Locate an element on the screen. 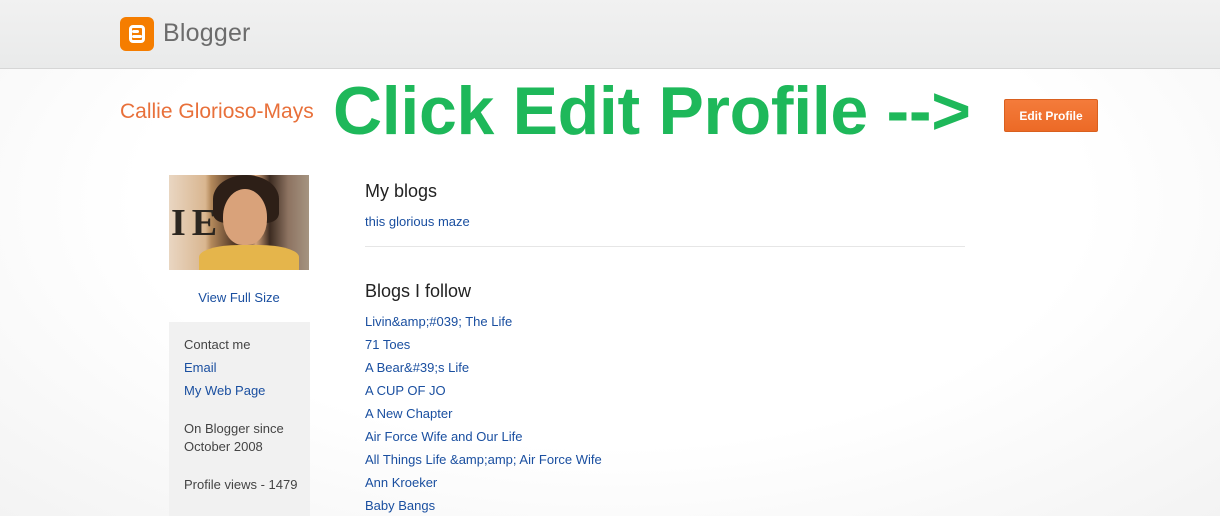 The height and width of the screenshot is (516, 1220). followed-blog-link: Baby Bangs is located at coordinates (400, 505).